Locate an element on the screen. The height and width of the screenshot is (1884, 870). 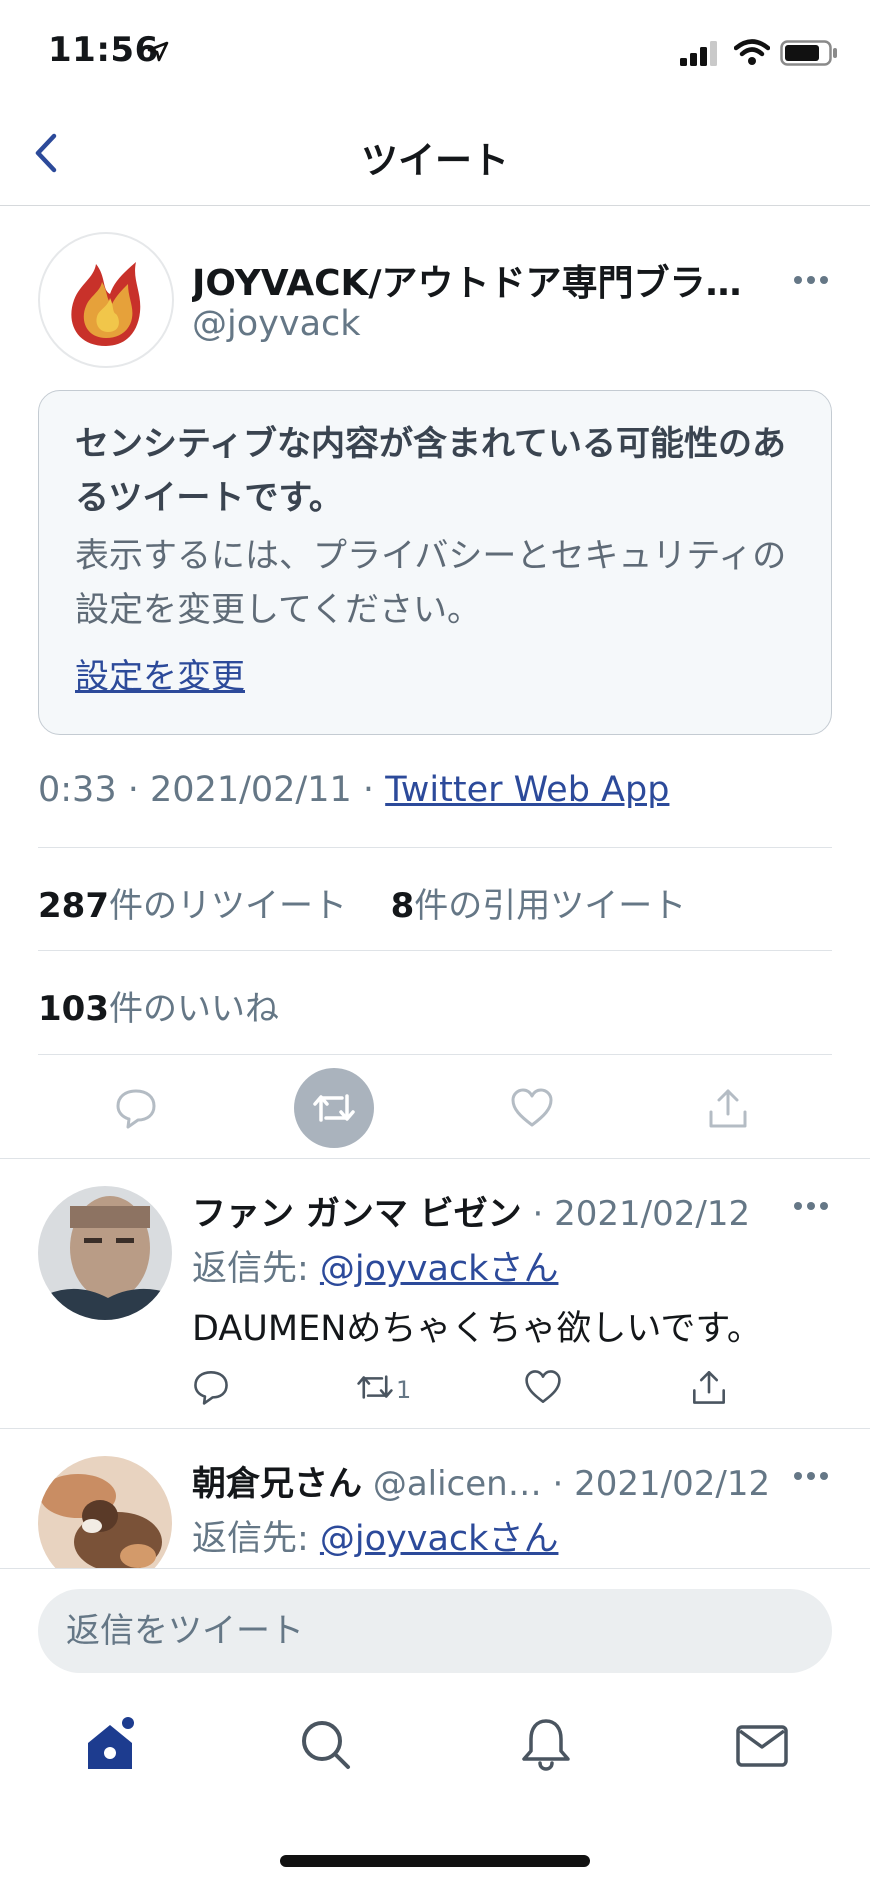
retweet-button: 1 is located at coordinates (401, 1390).